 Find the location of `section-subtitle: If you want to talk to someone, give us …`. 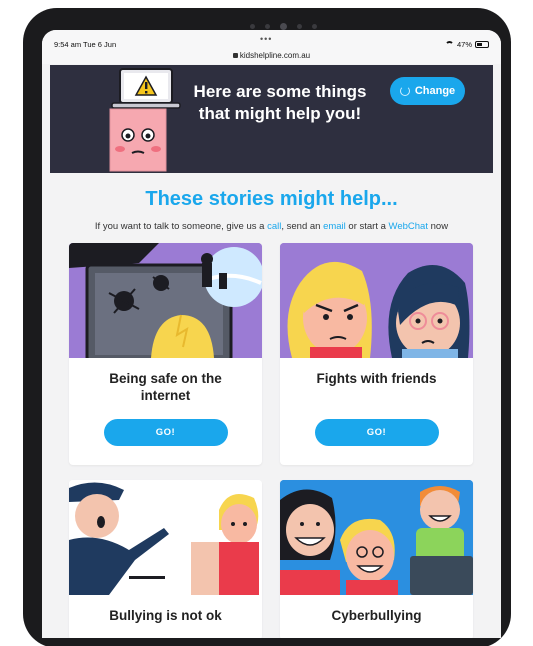

section-subtitle: If you want to talk to someone, give us … is located at coordinates (271, 226).